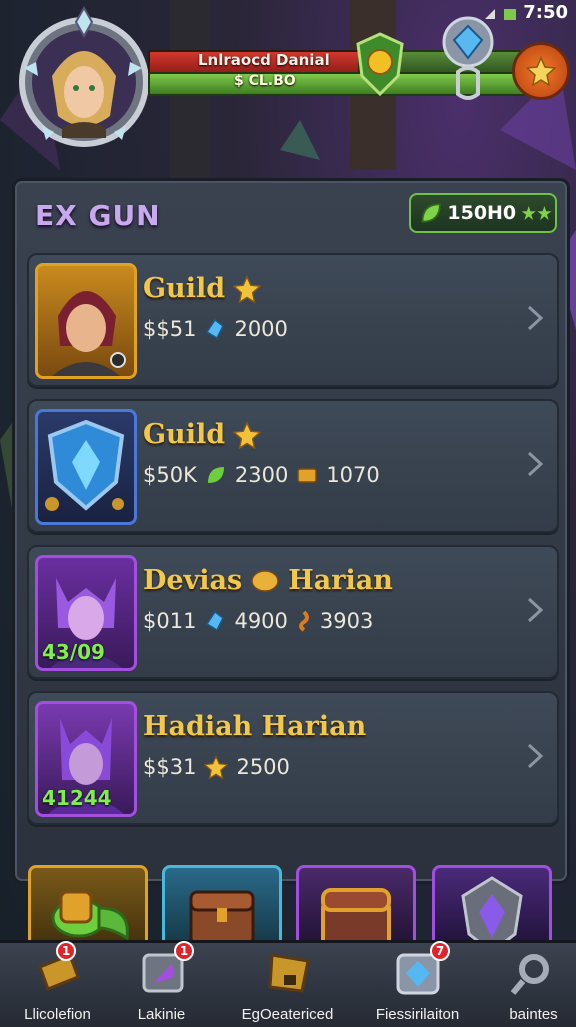  I want to click on nav-label: Llicolefion, so click(57, 1014).